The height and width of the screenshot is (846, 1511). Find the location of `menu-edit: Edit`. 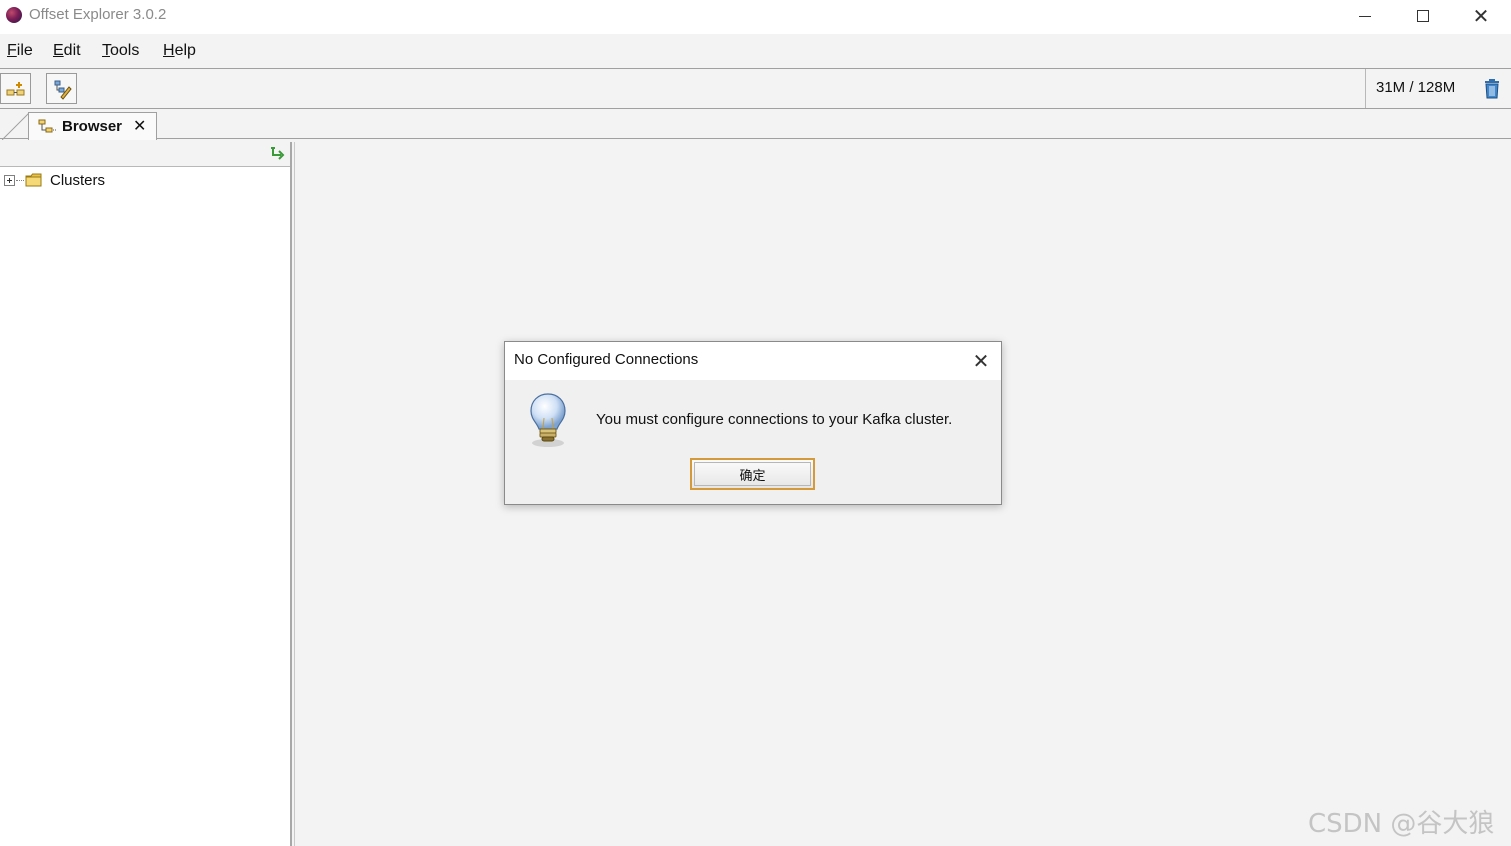

menu-edit: Edit is located at coordinates (67, 51).